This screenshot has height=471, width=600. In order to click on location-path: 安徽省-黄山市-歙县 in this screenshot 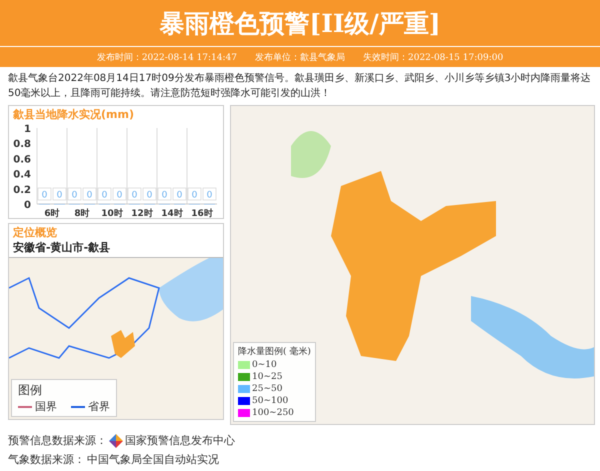, I will do `click(62, 248)`.